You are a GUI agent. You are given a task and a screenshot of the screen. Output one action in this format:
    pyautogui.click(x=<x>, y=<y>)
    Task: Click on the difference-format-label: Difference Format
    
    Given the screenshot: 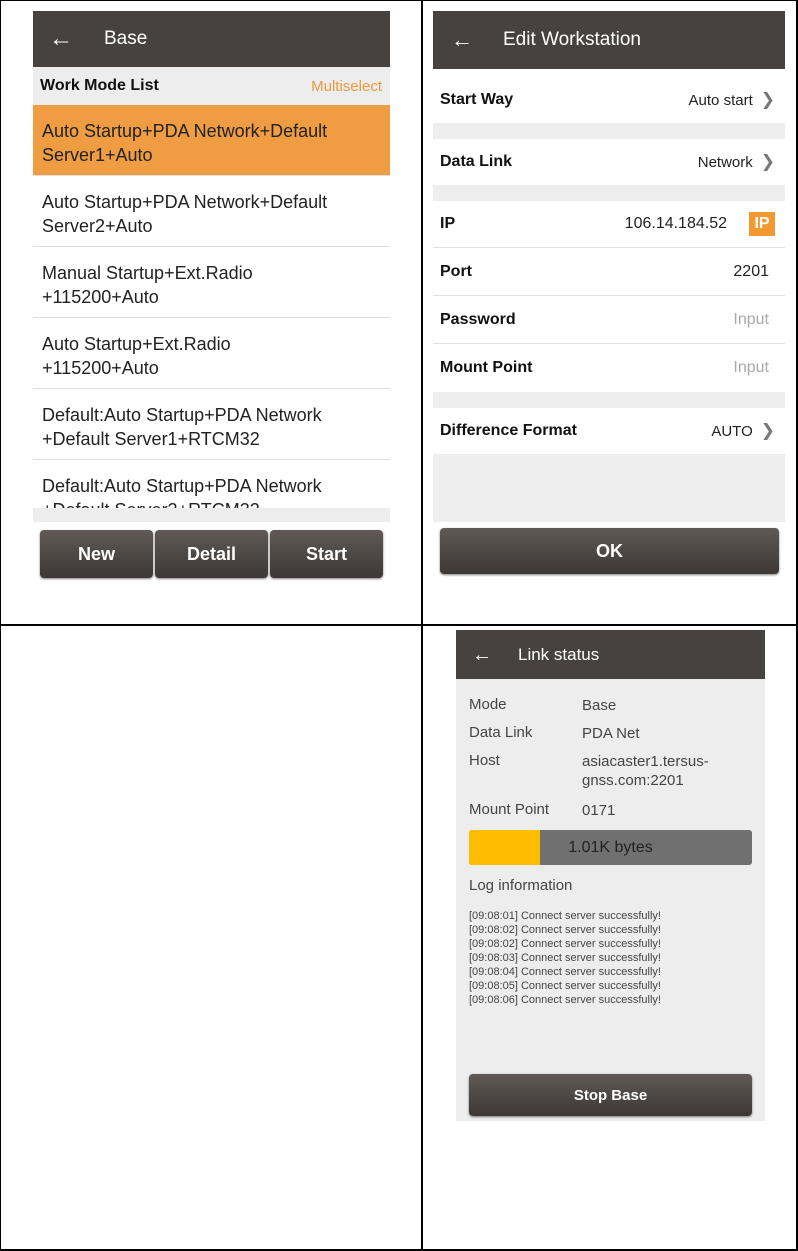 What is the action you would take?
    pyautogui.click(x=508, y=430)
    